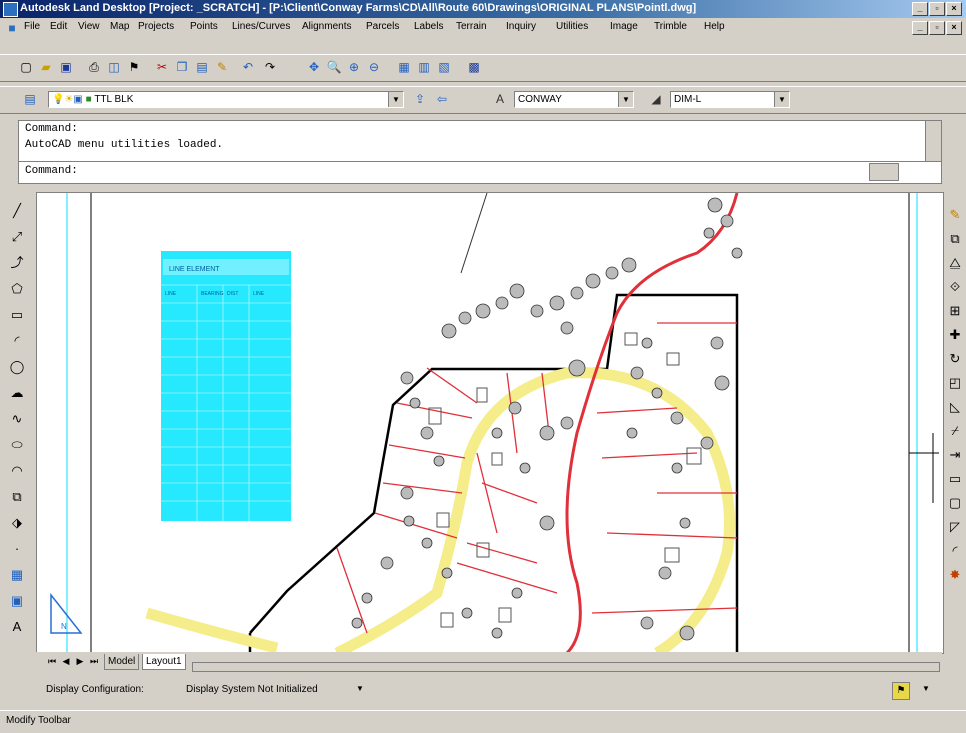  Describe the element at coordinates (114, 67) in the screenshot. I see `preview-icon: ◫` at that location.